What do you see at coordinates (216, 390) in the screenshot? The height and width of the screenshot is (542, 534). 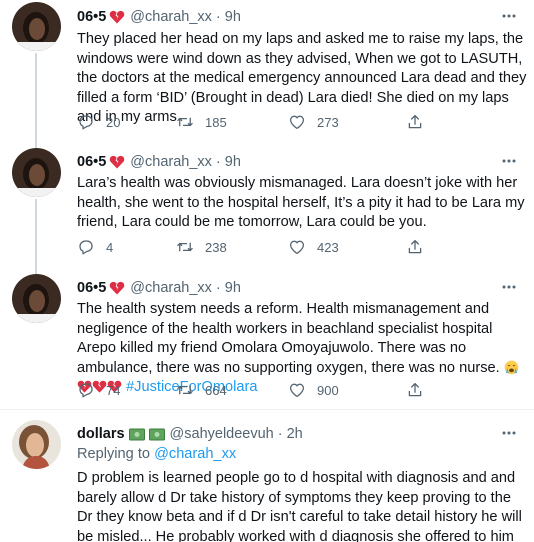 I see `retweet-count: 664` at bounding box center [216, 390].